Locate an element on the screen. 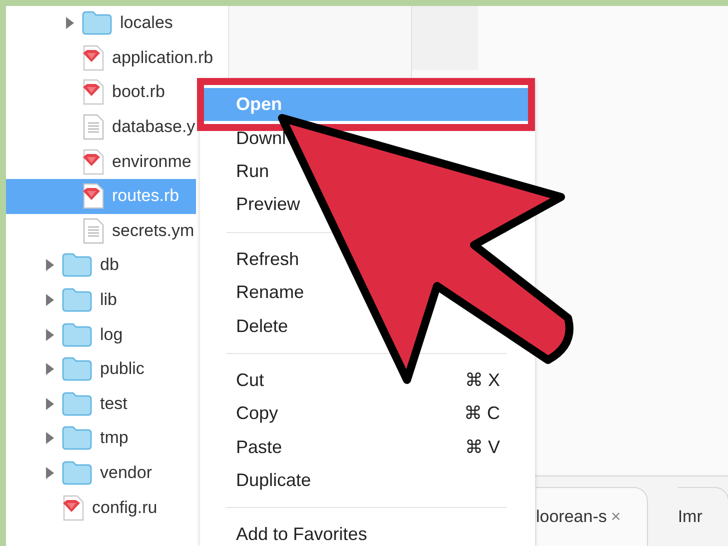 The height and width of the screenshot is (546, 728). menu-item: Refresh is located at coordinates (268, 259).